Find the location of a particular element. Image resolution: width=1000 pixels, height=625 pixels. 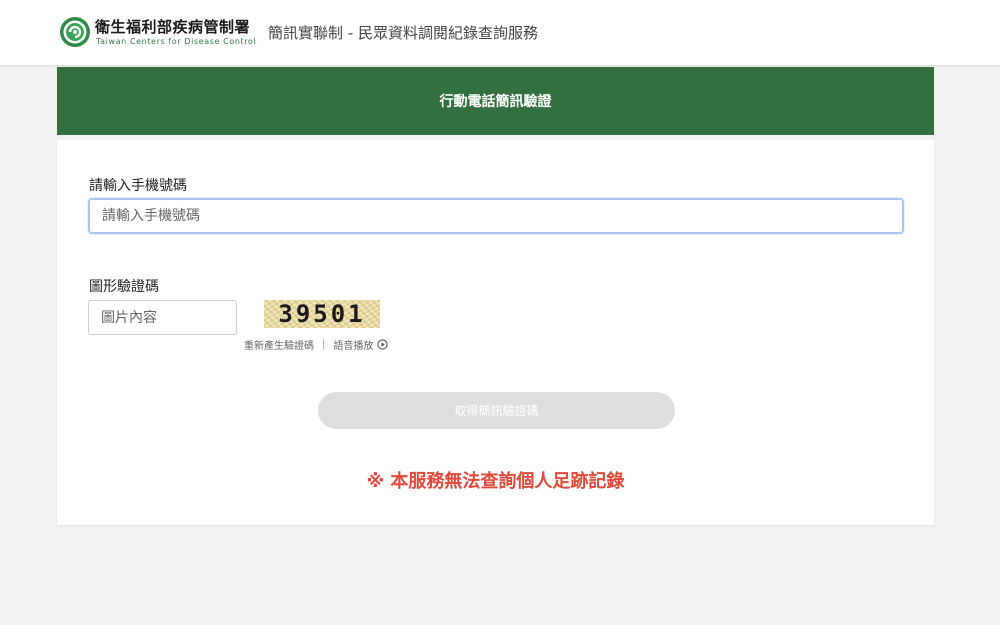

org-name-english: Taiwan Centers for Disease Control is located at coordinates (176, 41).